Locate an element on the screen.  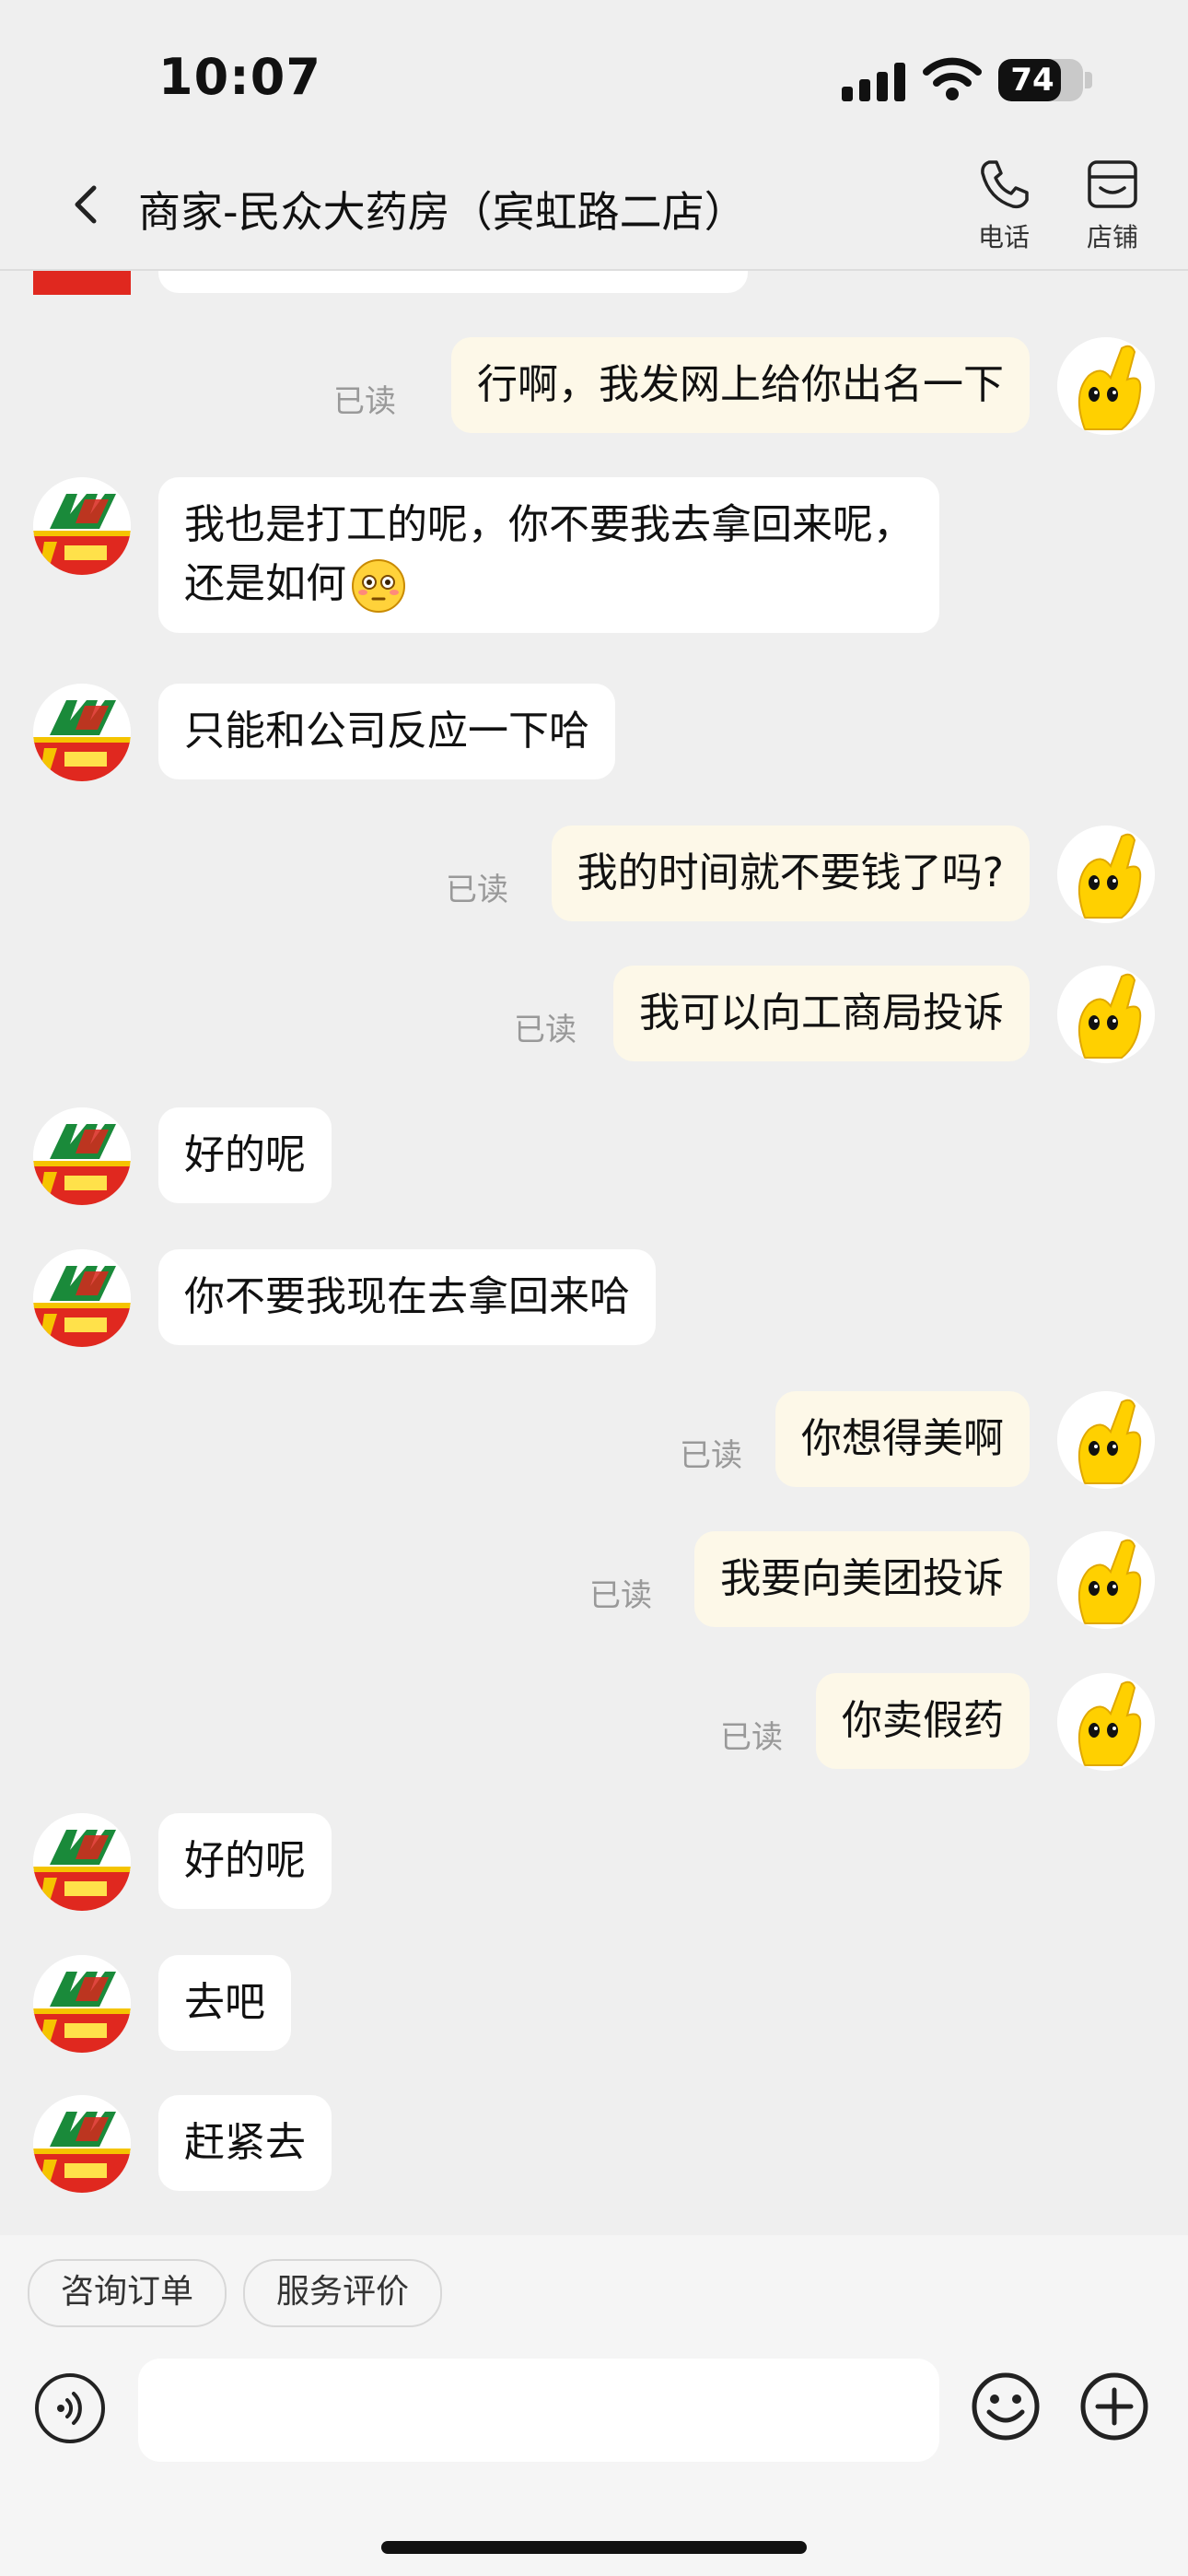
message-bubble-outgoing: 你想得美啊 is located at coordinates (903, 1439).